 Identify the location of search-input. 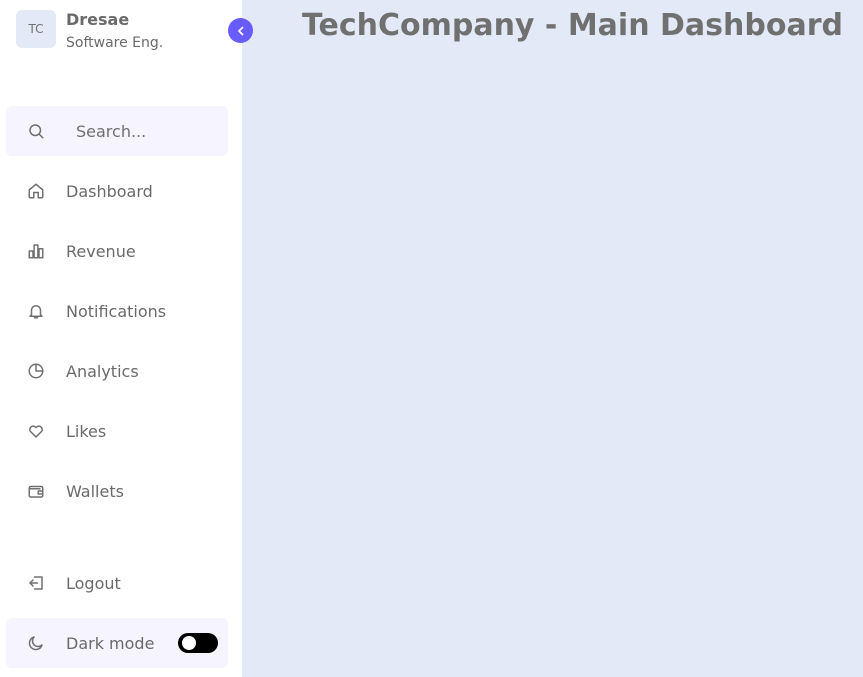
(151, 131).